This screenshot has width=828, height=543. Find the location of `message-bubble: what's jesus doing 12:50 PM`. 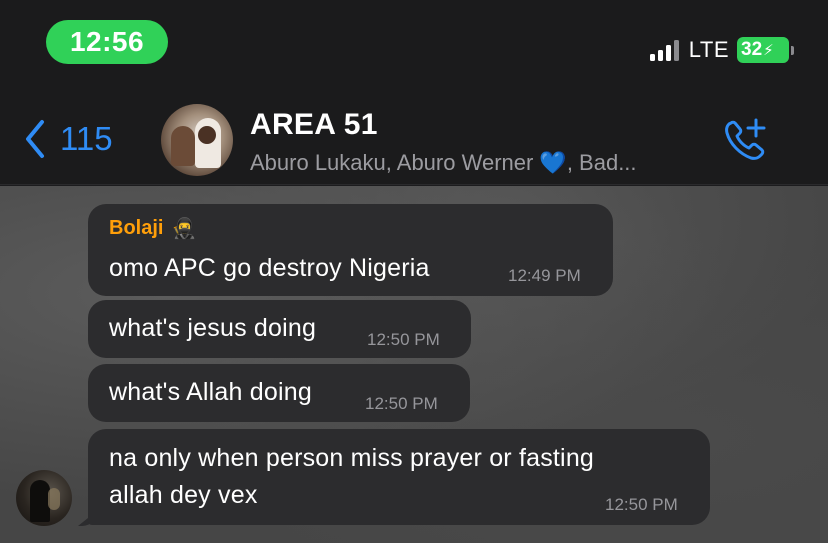

message-bubble: what's jesus doing 12:50 PM is located at coordinates (279, 329).